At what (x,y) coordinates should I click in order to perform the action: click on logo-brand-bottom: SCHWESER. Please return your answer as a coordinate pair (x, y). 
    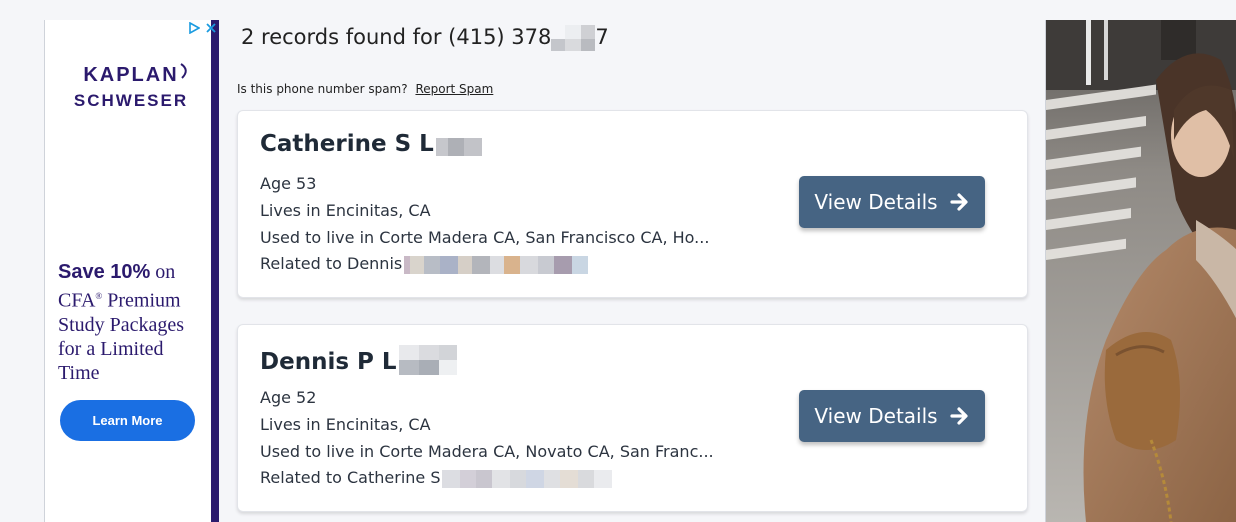
    Looking at the image, I should click on (131, 100).